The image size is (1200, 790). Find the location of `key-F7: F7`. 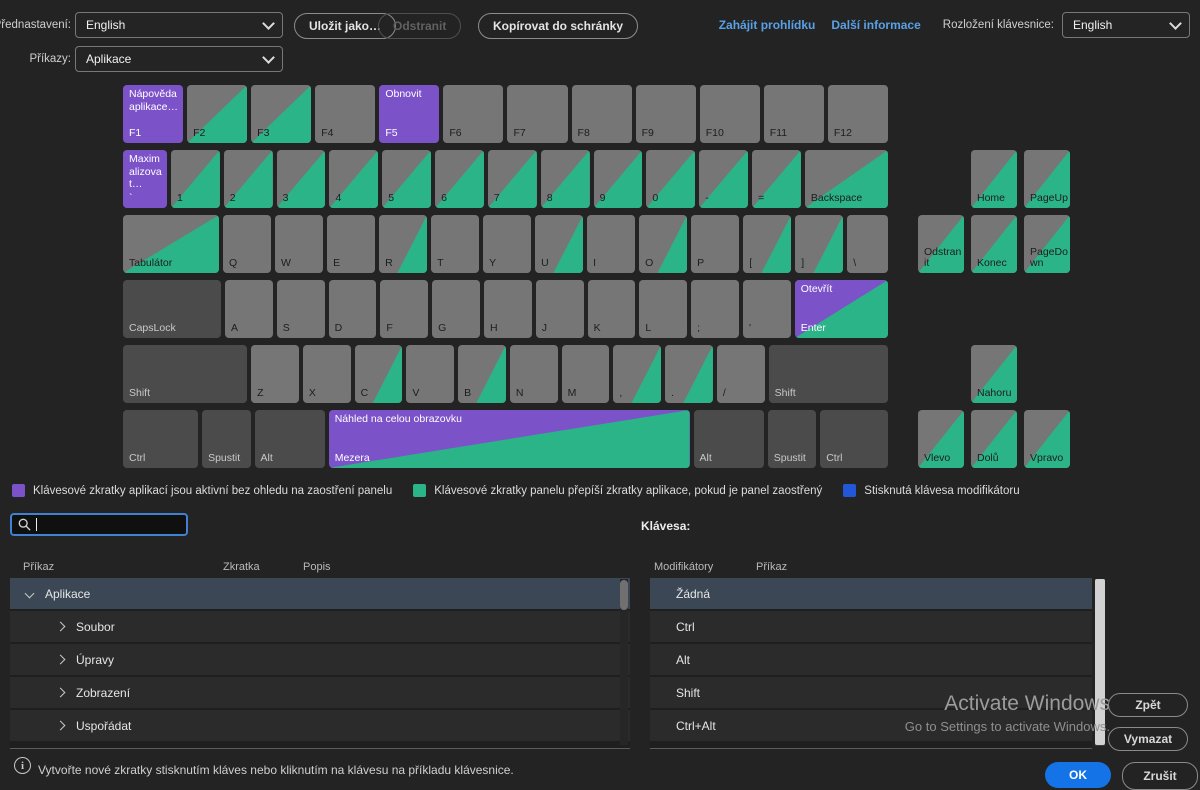

key-F7: F7 is located at coordinates (537, 114).